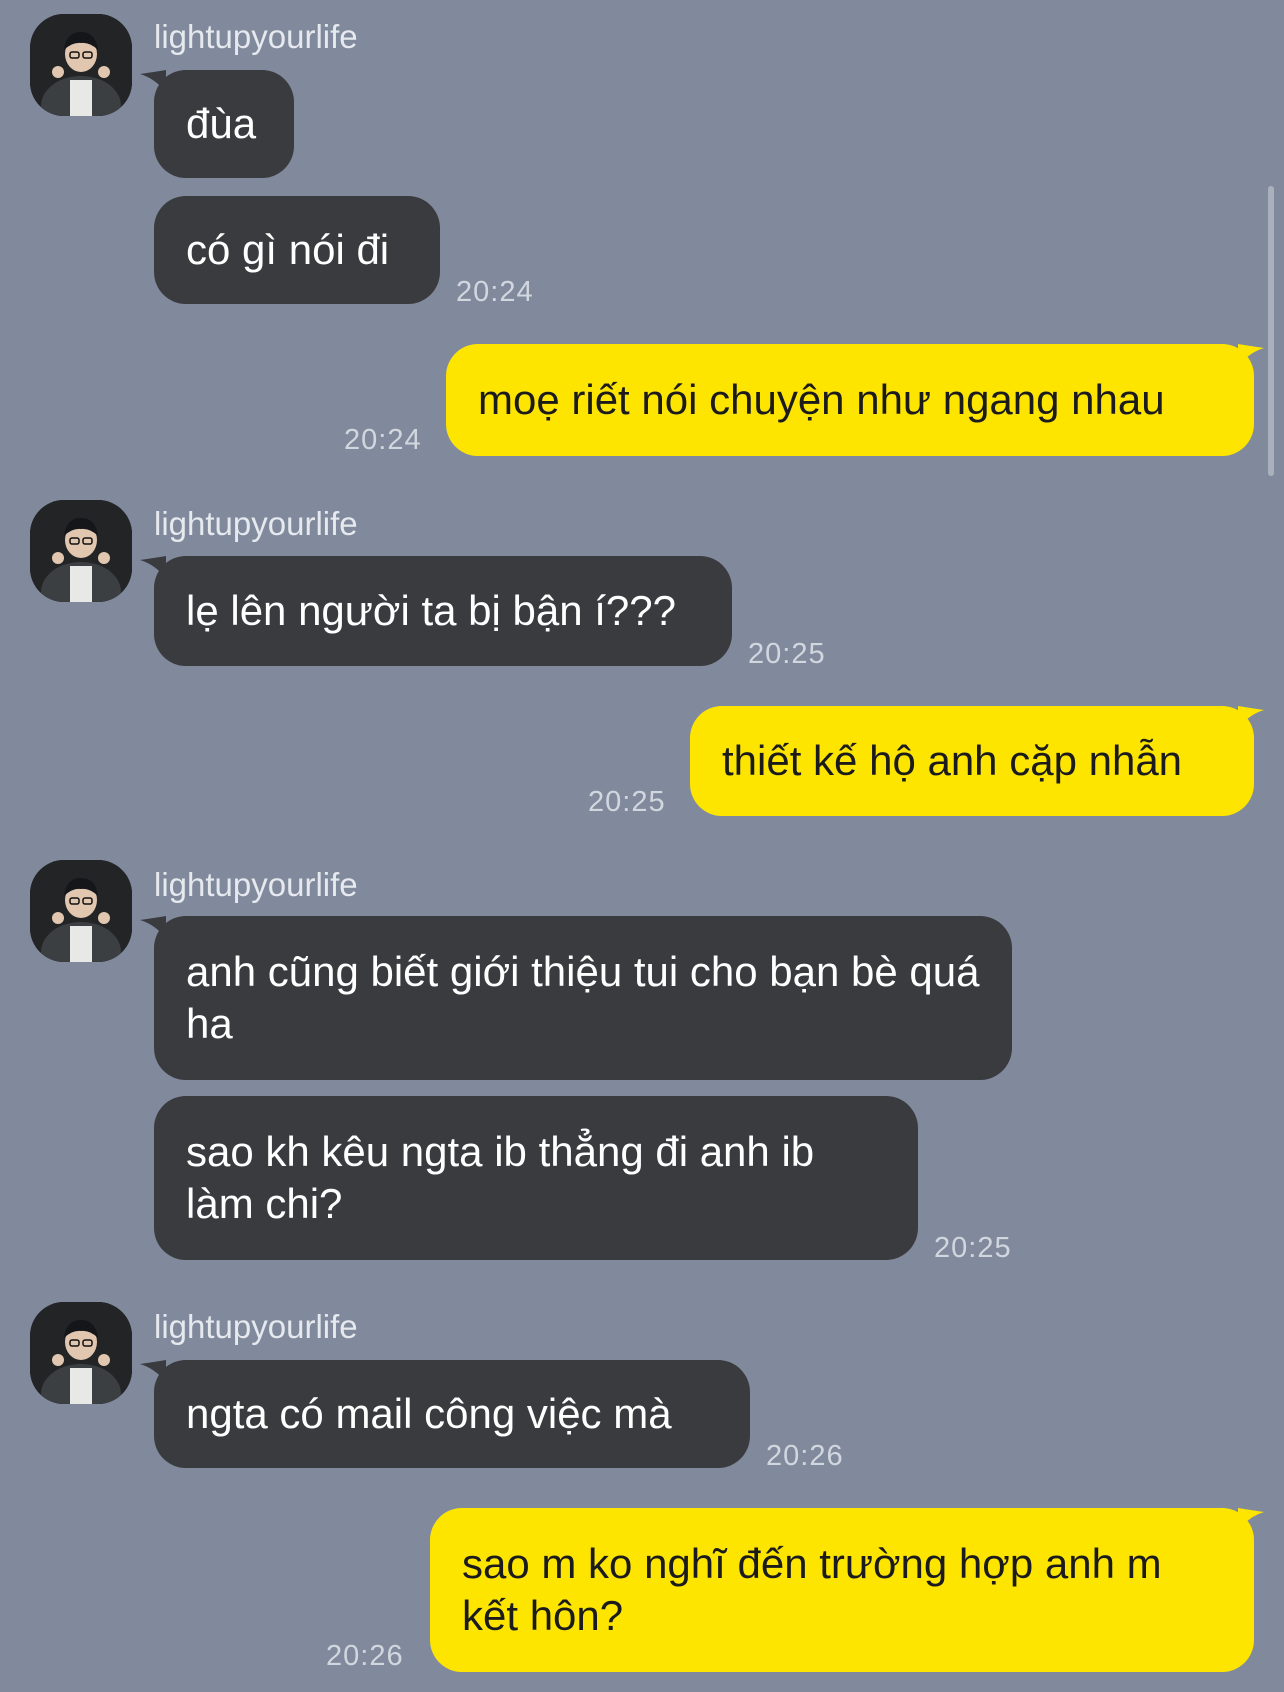 The height and width of the screenshot is (1692, 1284). Describe the element at coordinates (850, 400) in the screenshot. I see `outgoing-message: moẹ riết nói chuyện như ngang nhau` at that location.